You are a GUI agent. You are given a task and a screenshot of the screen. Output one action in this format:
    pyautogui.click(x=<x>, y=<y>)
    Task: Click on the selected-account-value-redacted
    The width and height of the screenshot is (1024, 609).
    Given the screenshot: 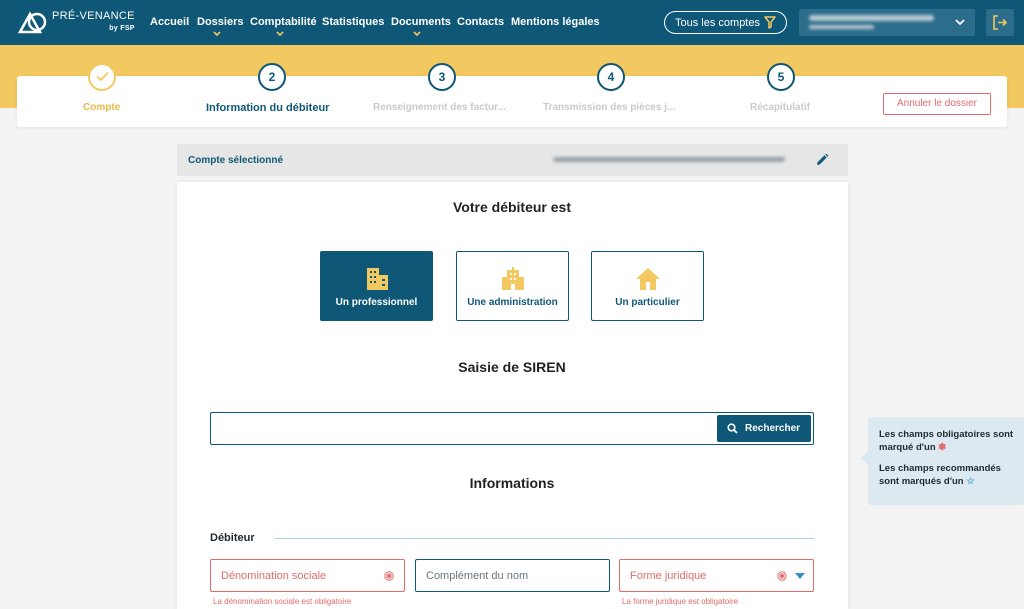 What is the action you would take?
    pyautogui.click(x=669, y=159)
    